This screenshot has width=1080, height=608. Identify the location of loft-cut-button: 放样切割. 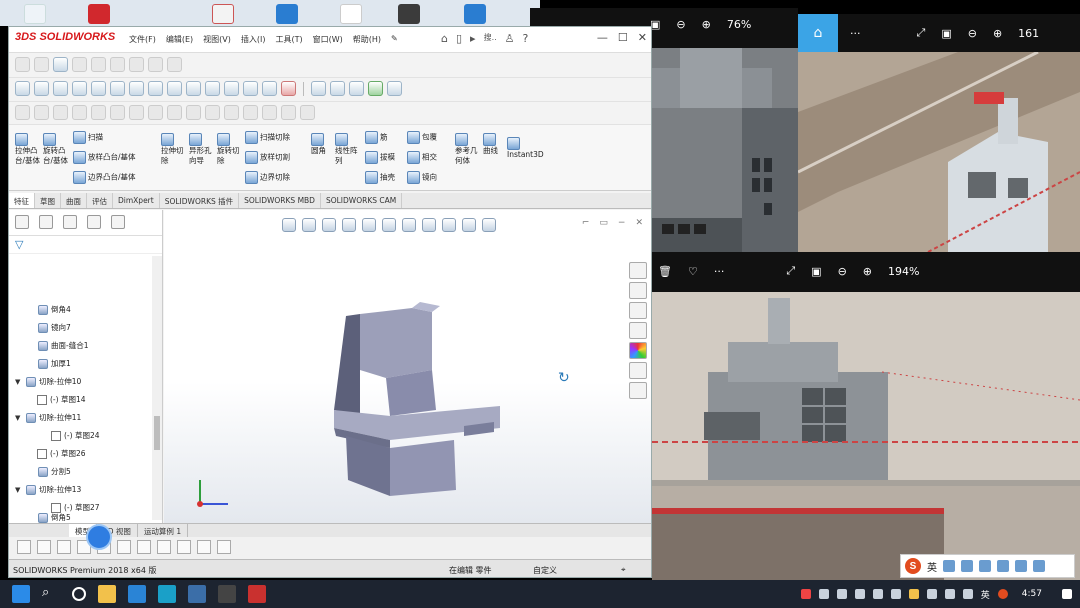
(267, 157).